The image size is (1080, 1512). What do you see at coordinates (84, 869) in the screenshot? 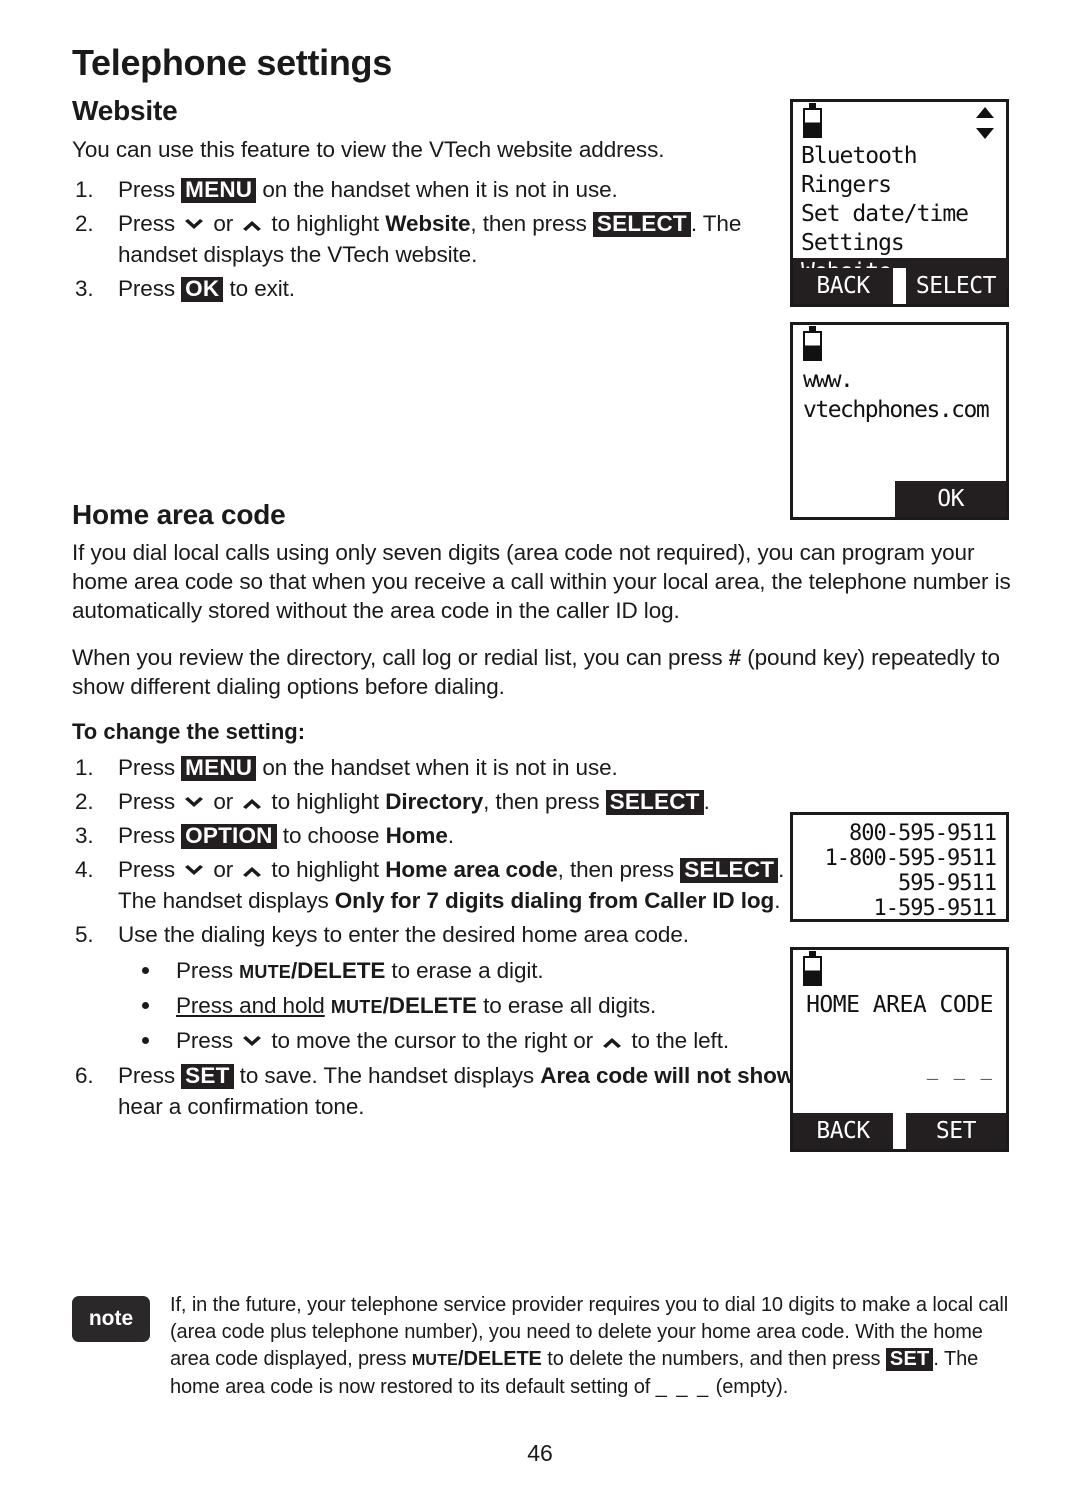
I see `step-number: 4.` at bounding box center [84, 869].